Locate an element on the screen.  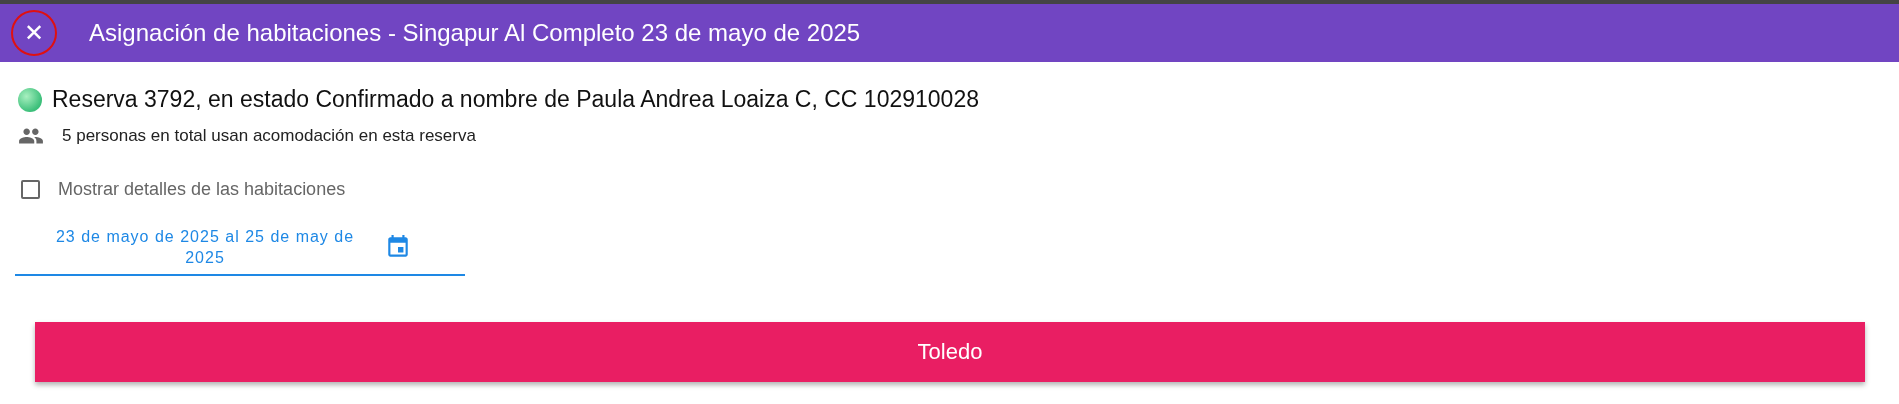
room-button: Toledo is located at coordinates (950, 352).